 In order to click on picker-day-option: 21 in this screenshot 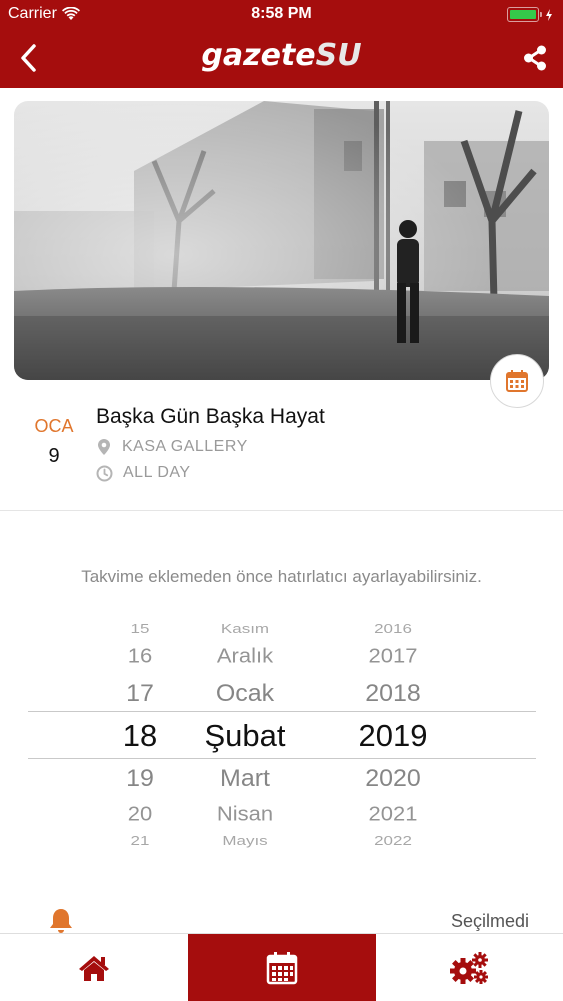, I will do `click(140, 839)`.